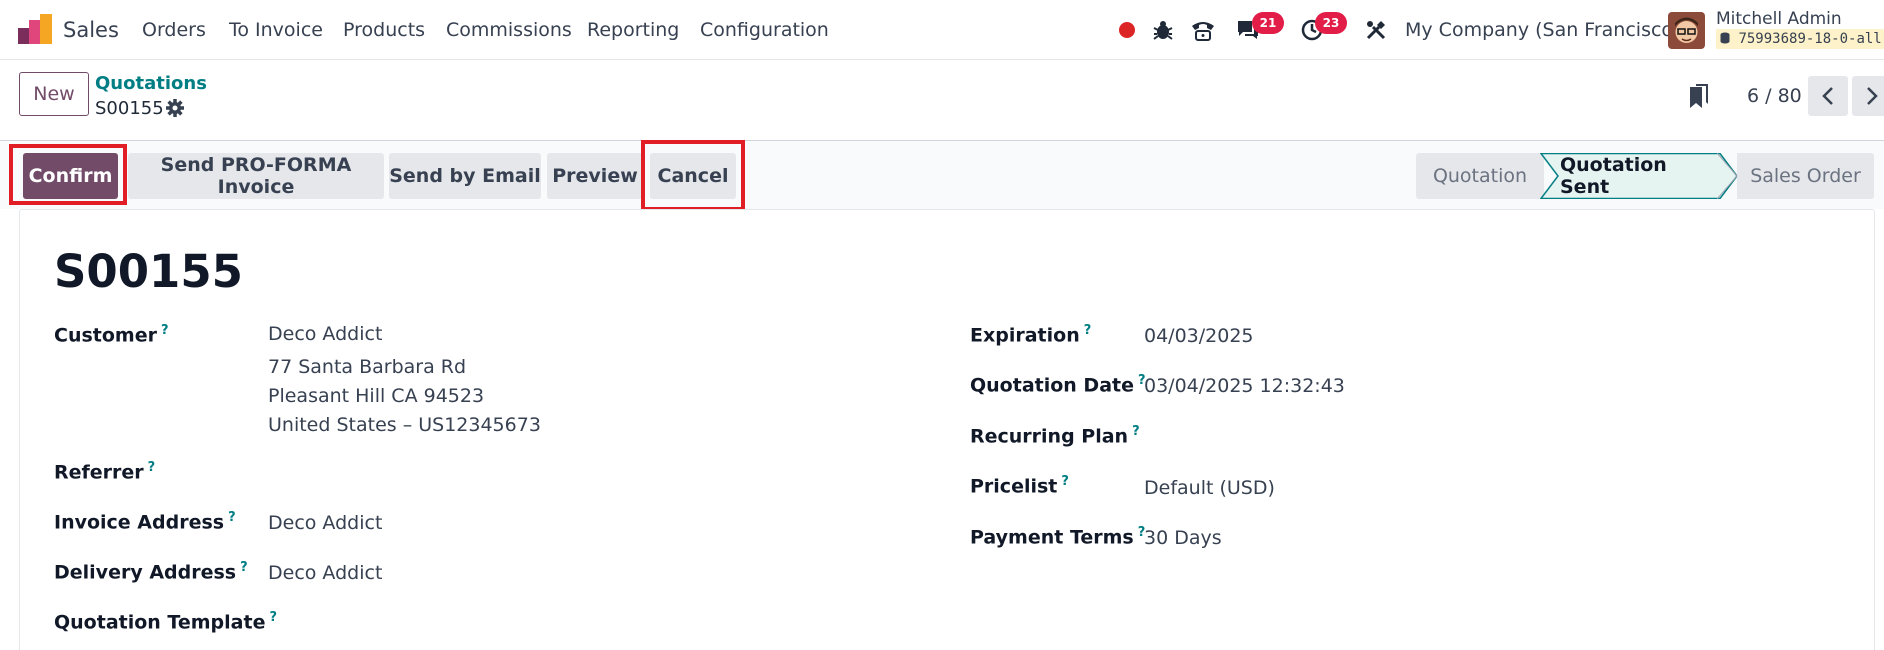 The image size is (1884, 650). What do you see at coordinates (1209, 488) in the screenshot?
I see `pricelist-value: Default (USD)` at bounding box center [1209, 488].